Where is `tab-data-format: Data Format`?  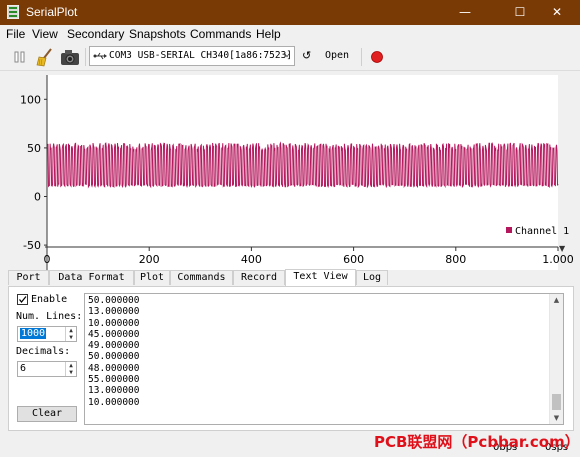 tab-data-format: Data Format is located at coordinates (91, 277).